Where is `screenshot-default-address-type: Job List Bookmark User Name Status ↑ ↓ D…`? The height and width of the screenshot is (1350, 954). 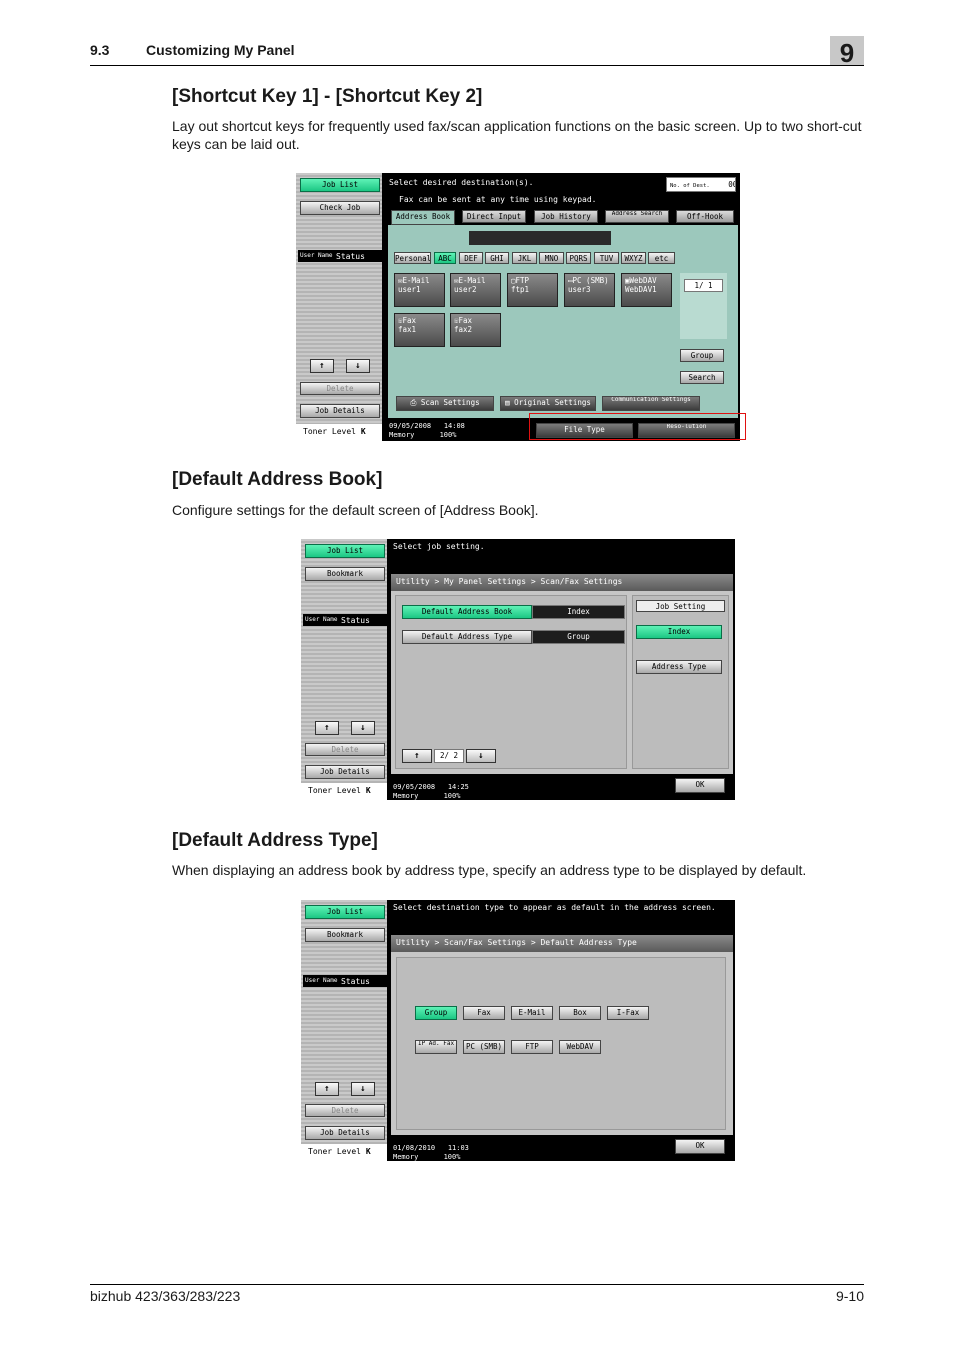
screenshot-default-address-type: Job List Bookmark User Name Status ↑ ↓ D… is located at coordinates (518, 1030).